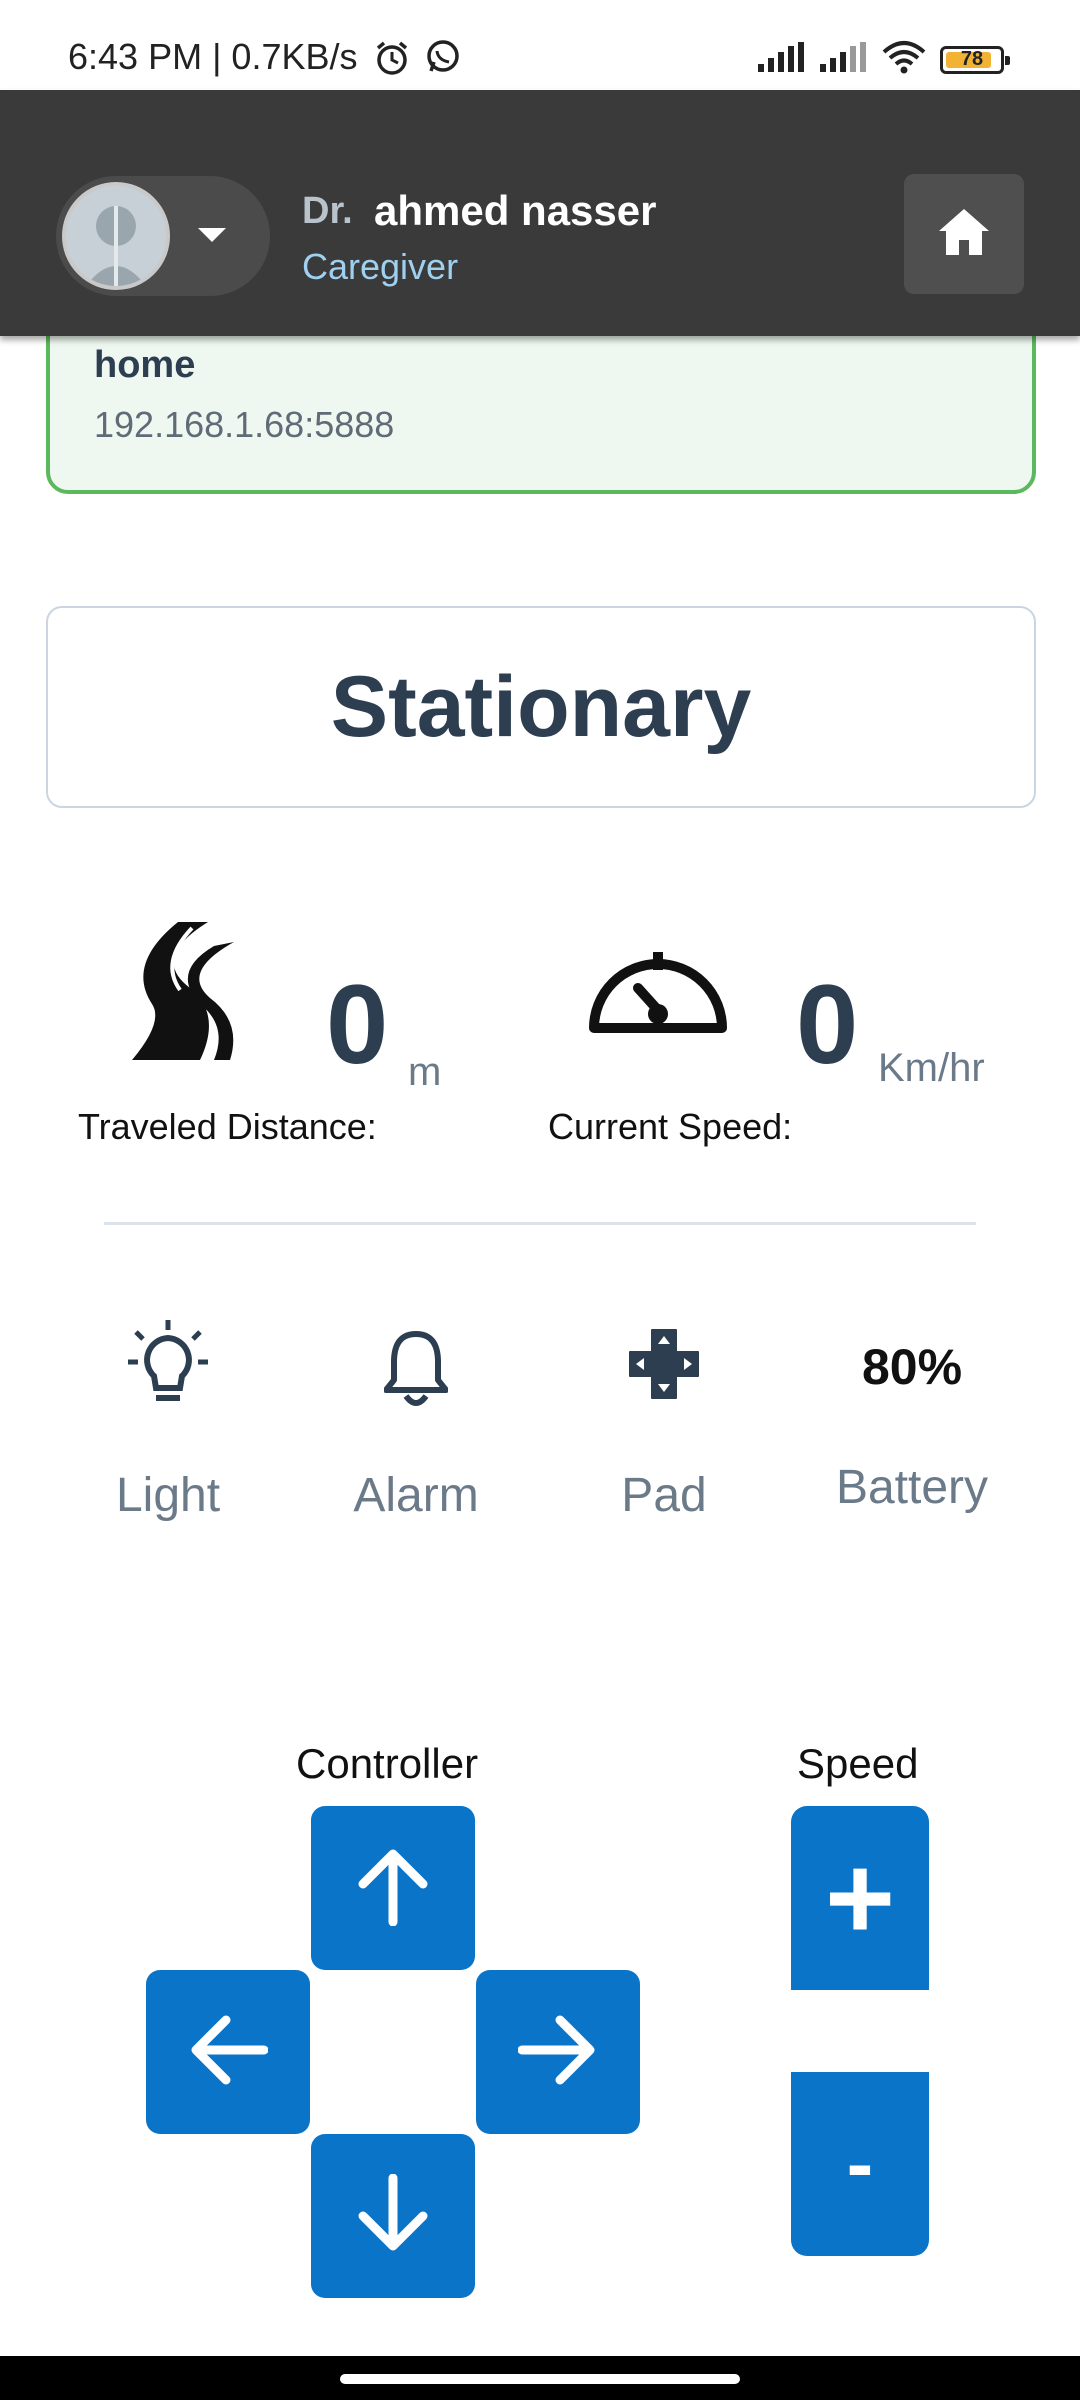  Describe the element at coordinates (380, 266) in the screenshot. I see `user-role: Caregiver` at that location.